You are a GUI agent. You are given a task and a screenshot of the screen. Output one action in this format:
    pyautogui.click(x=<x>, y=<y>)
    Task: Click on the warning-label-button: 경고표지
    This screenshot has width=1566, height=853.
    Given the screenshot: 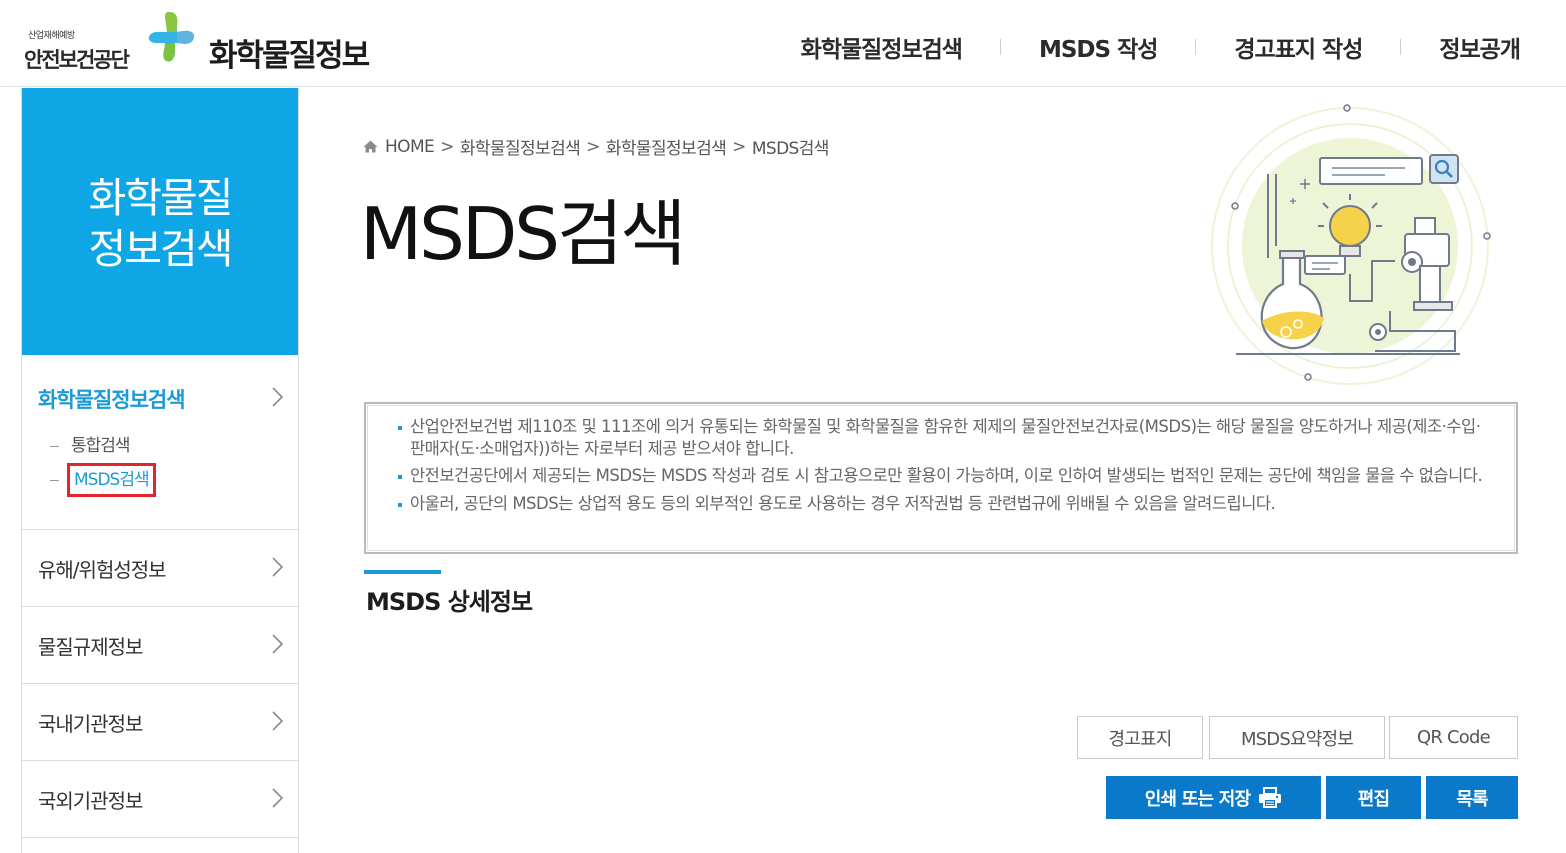 What is the action you would take?
    pyautogui.click(x=1140, y=737)
    